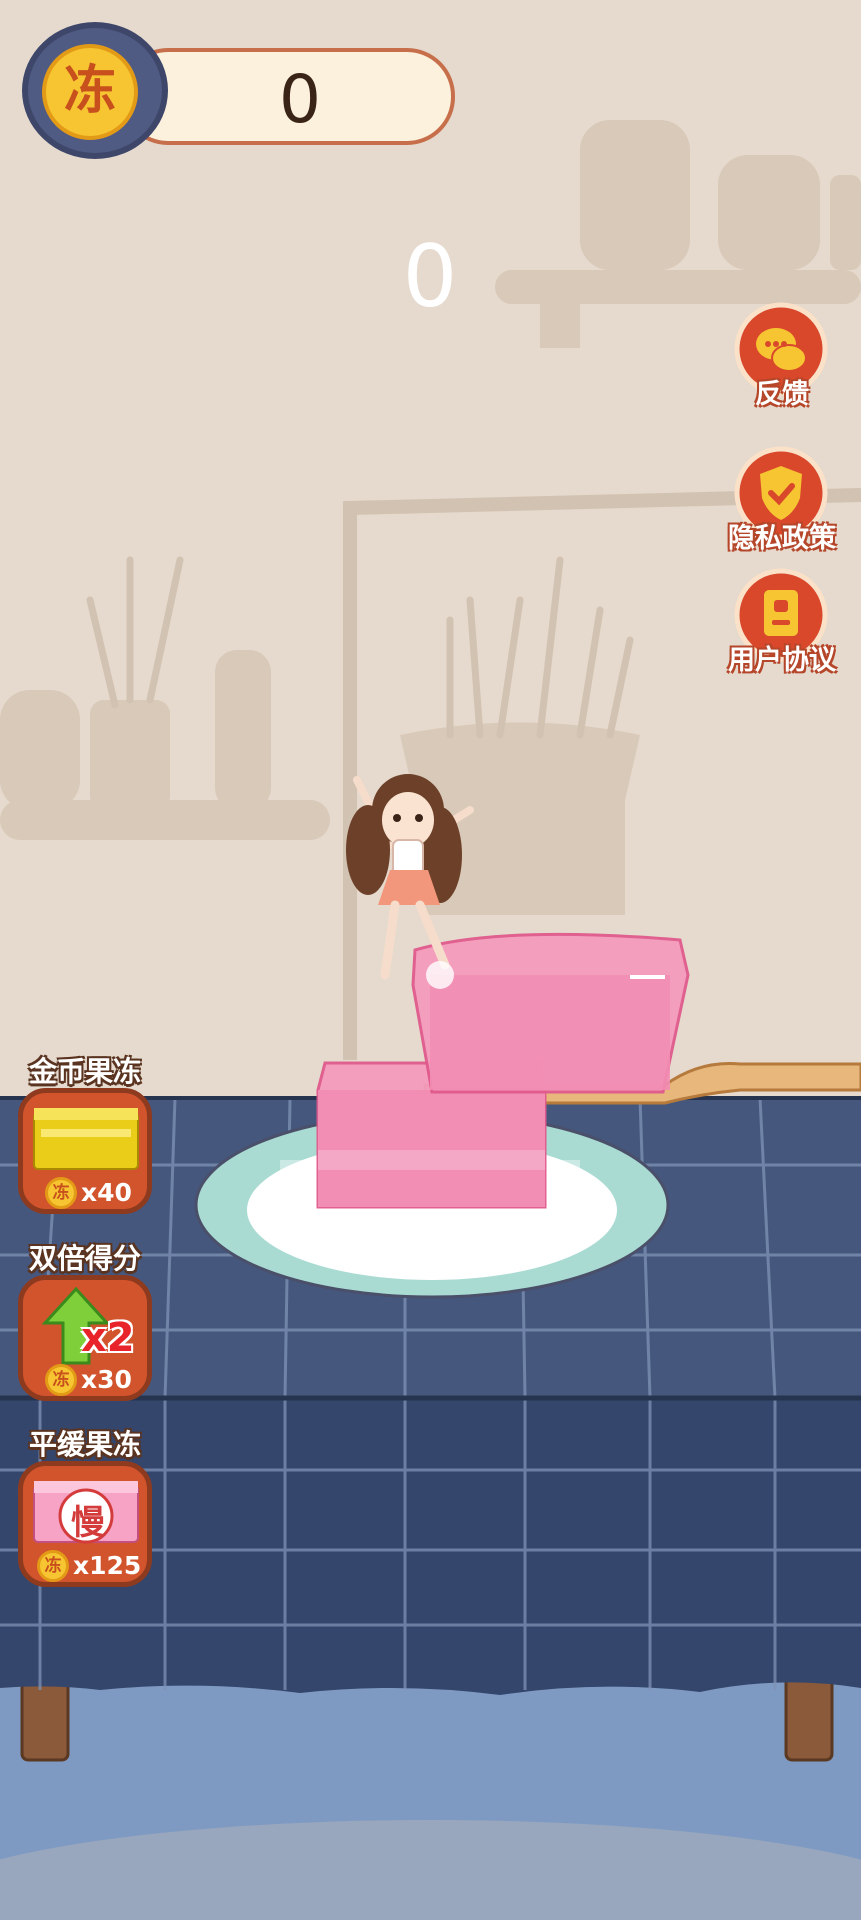  Describe the element at coordinates (106, 1192) in the screenshot. I see `powerup-cost: x40` at that location.